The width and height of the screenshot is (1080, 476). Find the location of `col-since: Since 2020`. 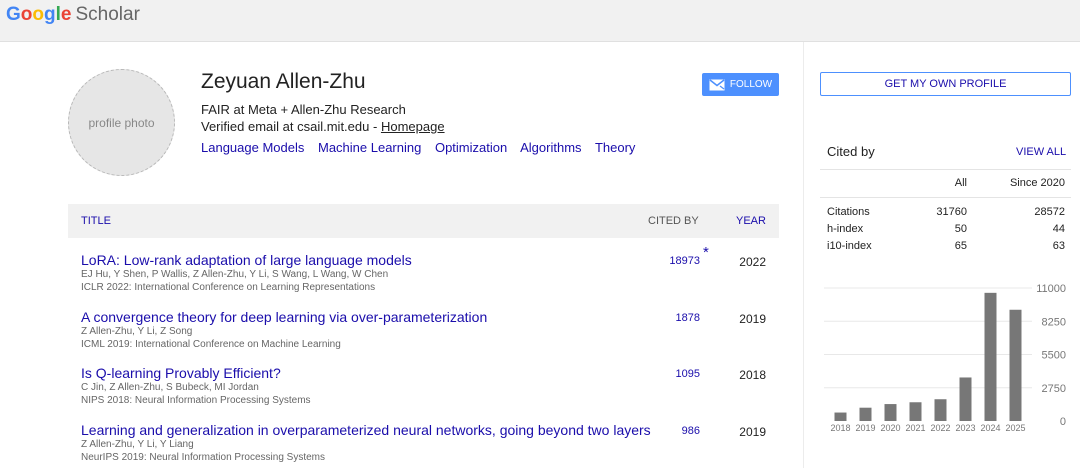

col-since: Since 2020 is located at coordinates (1037, 183).